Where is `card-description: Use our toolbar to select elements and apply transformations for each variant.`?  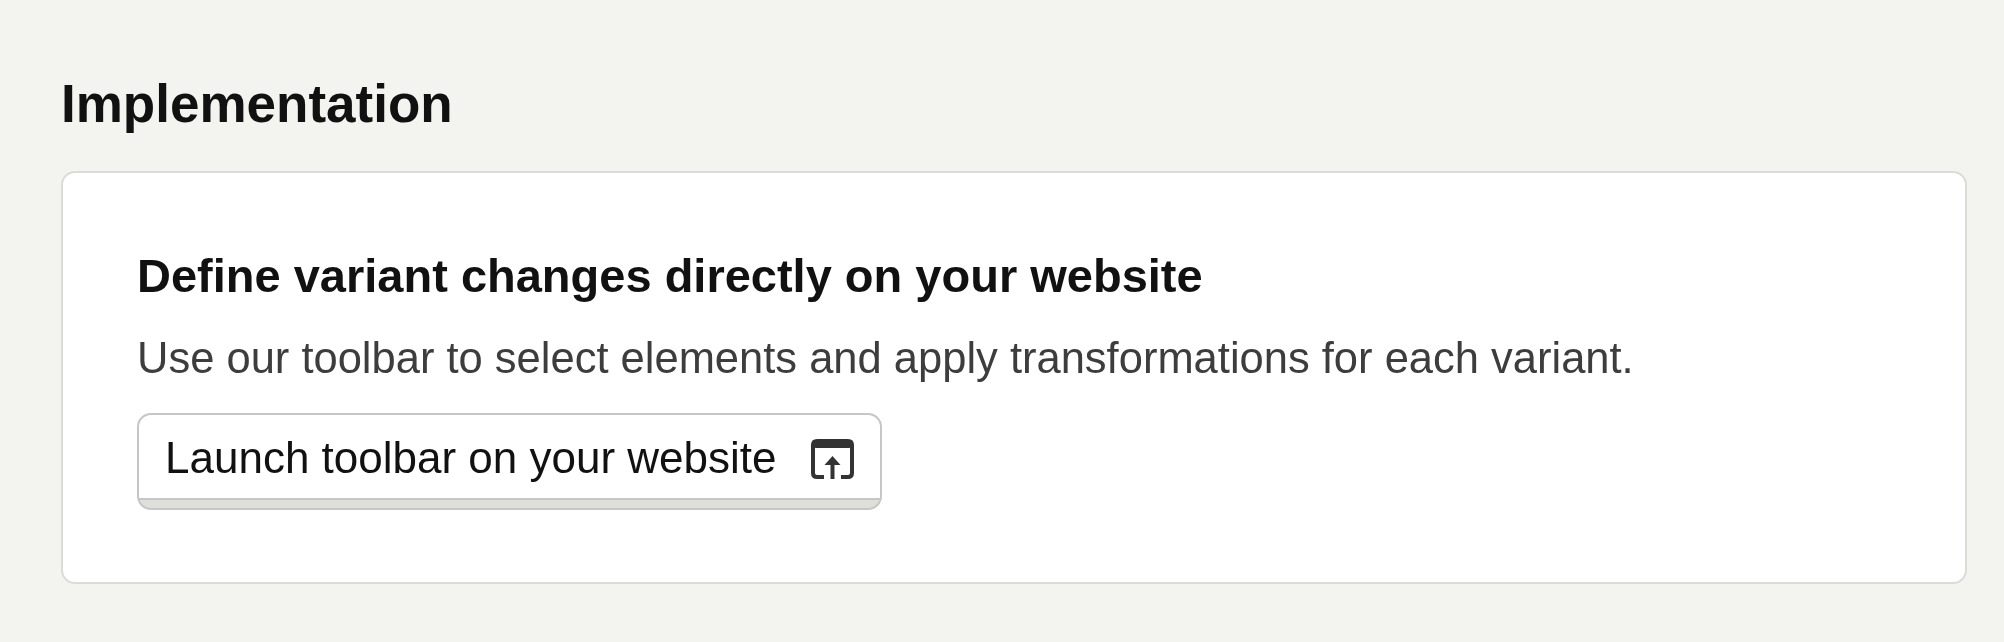 card-description: Use our toolbar to select elements and apply transformations for each variant. is located at coordinates (885, 358).